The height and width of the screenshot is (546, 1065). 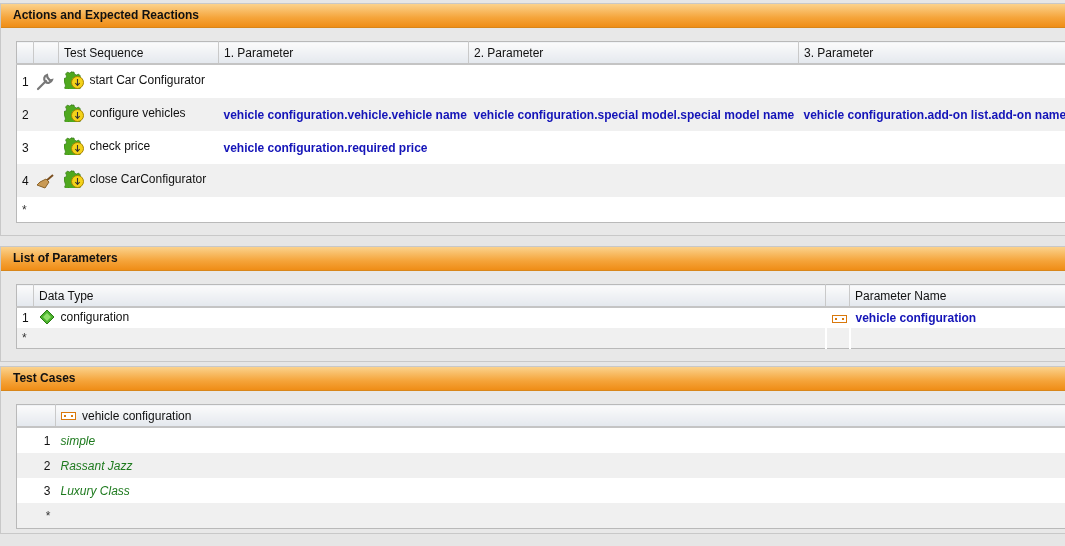 What do you see at coordinates (147, 80) in the screenshot?
I see `action-name: start Car Configurator` at bounding box center [147, 80].